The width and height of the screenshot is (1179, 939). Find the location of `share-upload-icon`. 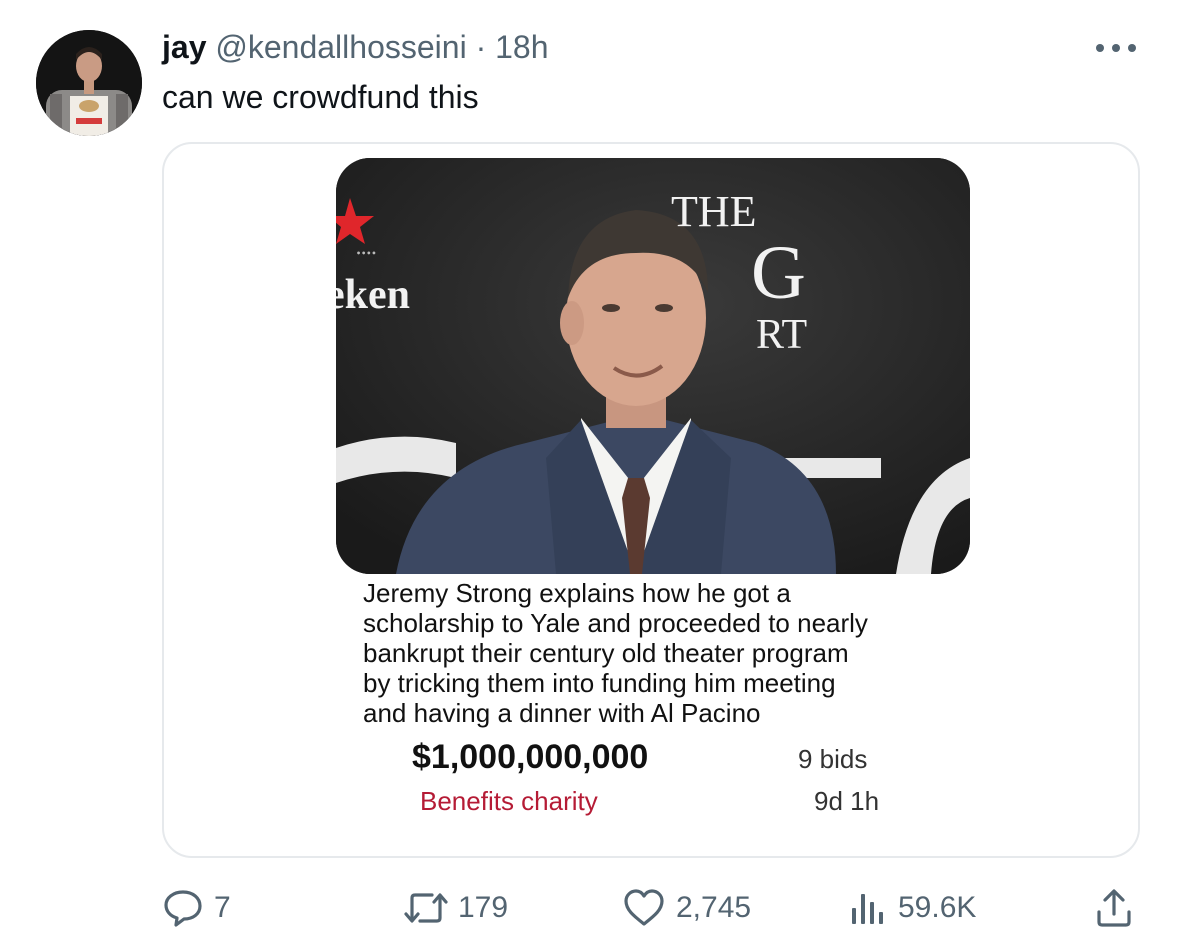

share-upload-icon is located at coordinates (1114, 908).